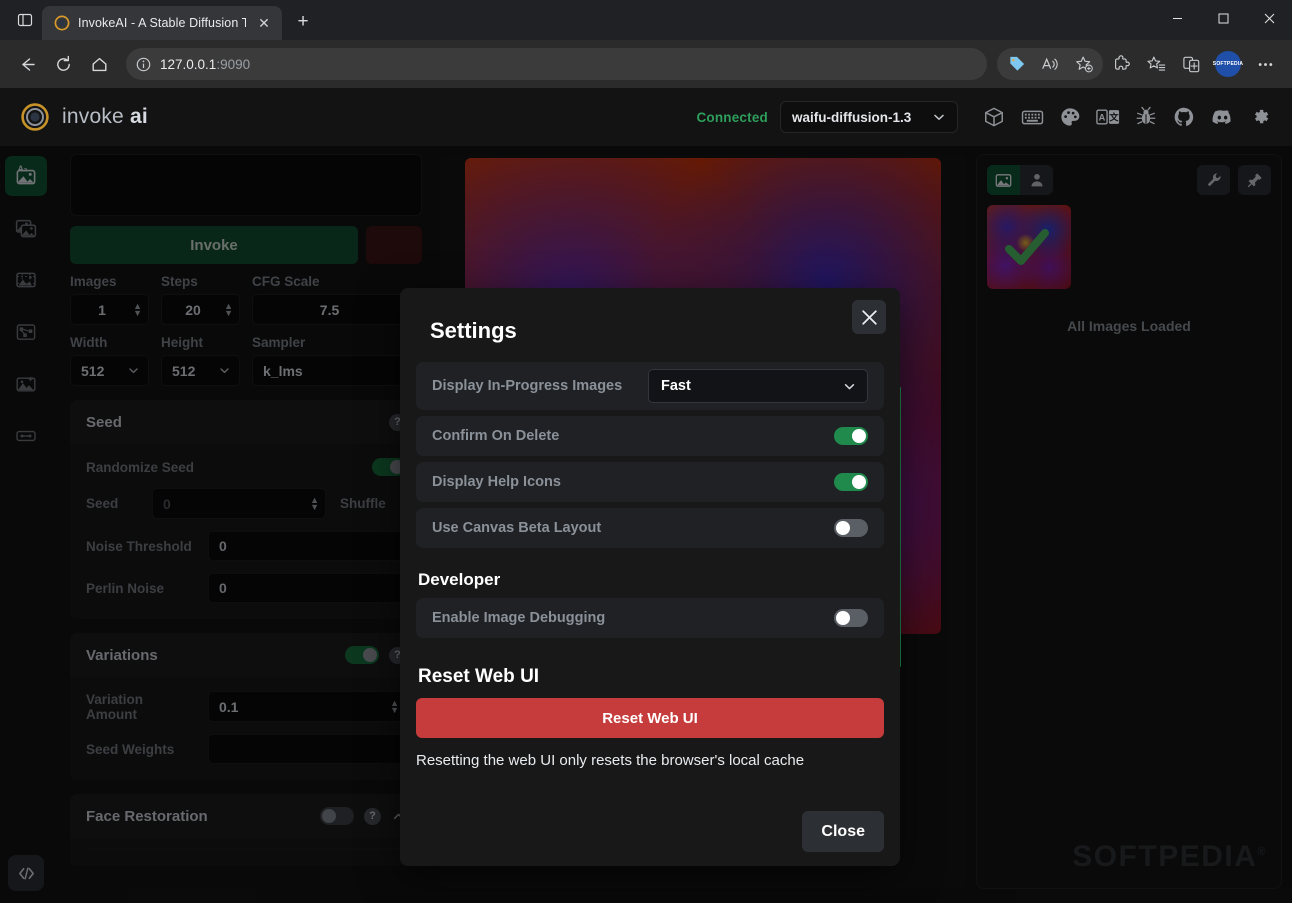 The width and height of the screenshot is (1292, 903). Describe the element at coordinates (473, 330) in the screenshot. I see `modal-title: Settings` at that location.